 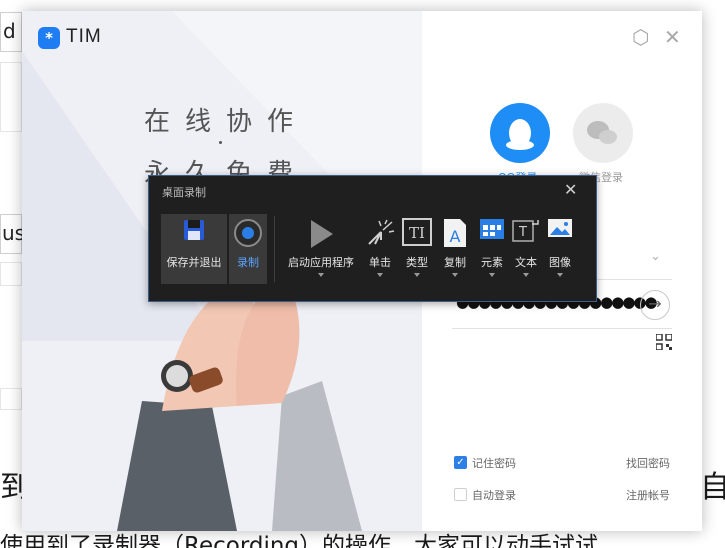 What do you see at coordinates (648, 495) in the screenshot?
I see `register-link: 注册帐号` at bounding box center [648, 495].